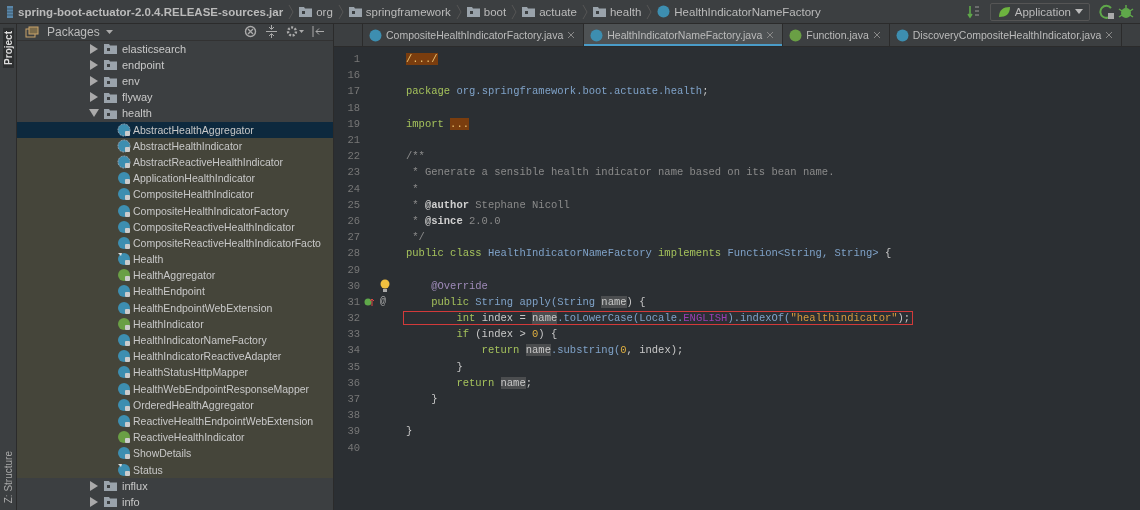 The height and width of the screenshot is (510, 1140). What do you see at coordinates (124, 323) in the screenshot?
I see `interface-icon` at bounding box center [124, 323].